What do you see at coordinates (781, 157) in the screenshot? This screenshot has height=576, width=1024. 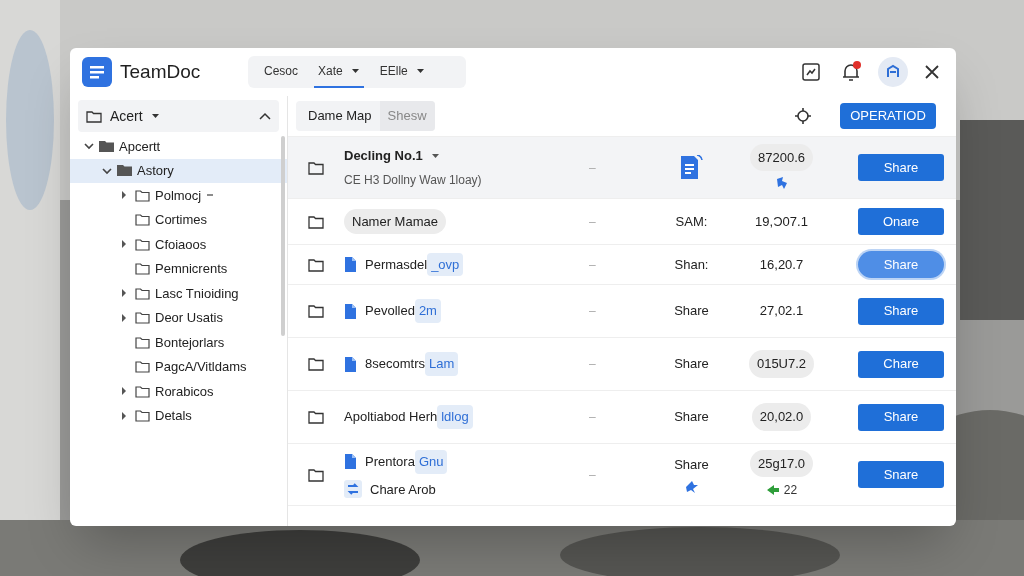 I see `date-text: 87200.6` at bounding box center [781, 157].